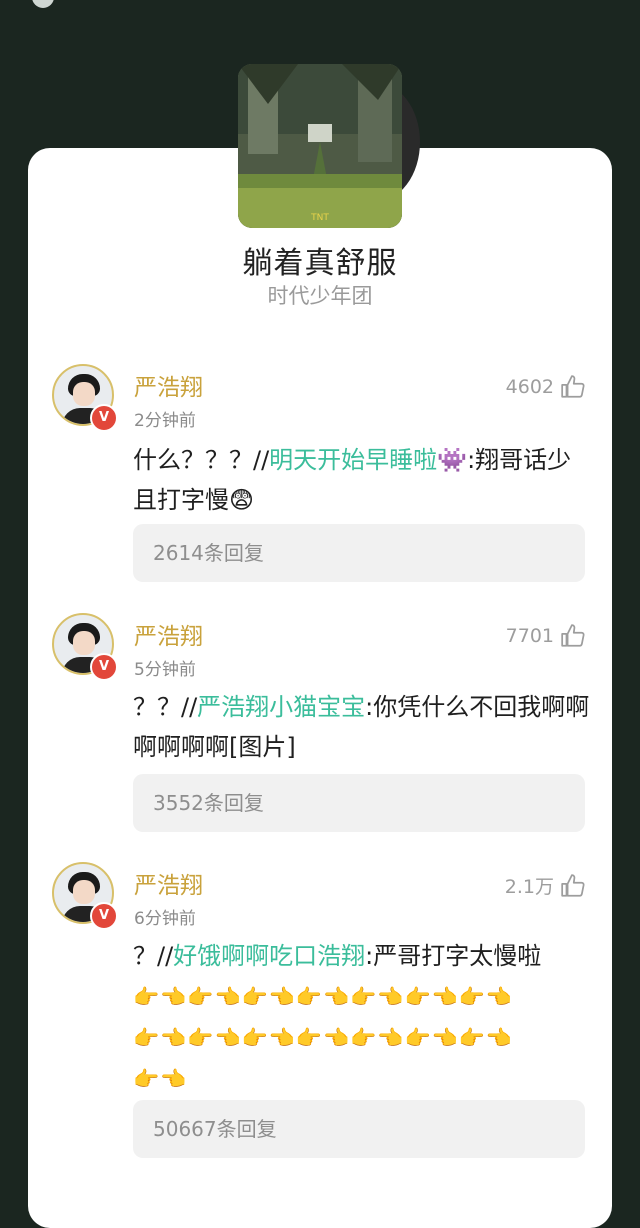 The width and height of the screenshot is (640, 1228). What do you see at coordinates (165, 670) in the screenshot?
I see `comment-time: 5分钟前` at bounding box center [165, 670].